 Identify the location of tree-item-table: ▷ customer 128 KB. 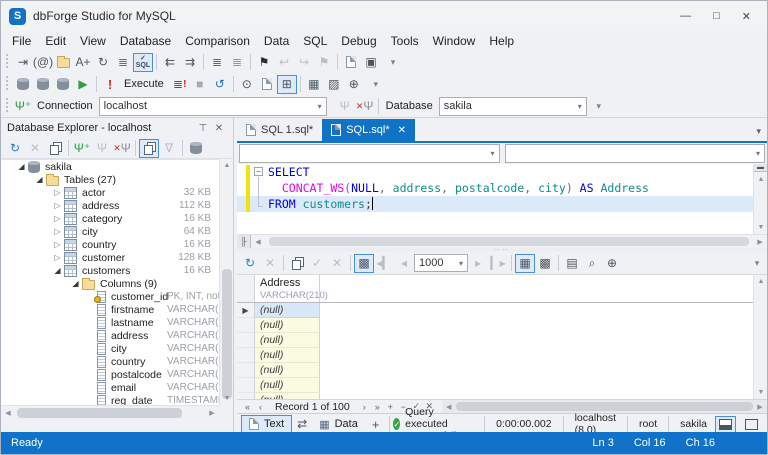
(110, 257).